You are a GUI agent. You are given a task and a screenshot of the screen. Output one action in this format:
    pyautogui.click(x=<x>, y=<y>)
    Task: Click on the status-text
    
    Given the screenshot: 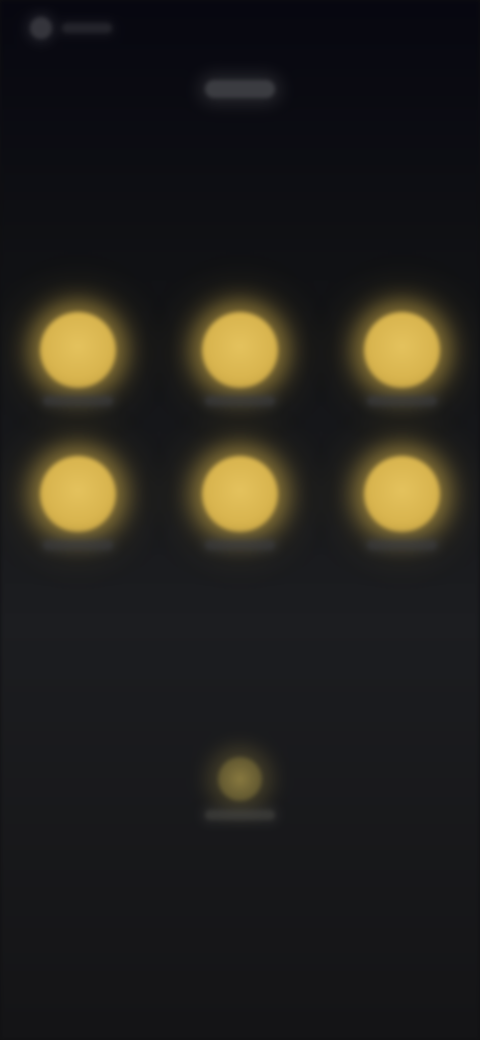 What is the action you would take?
    pyautogui.click(x=87, y=28)
    